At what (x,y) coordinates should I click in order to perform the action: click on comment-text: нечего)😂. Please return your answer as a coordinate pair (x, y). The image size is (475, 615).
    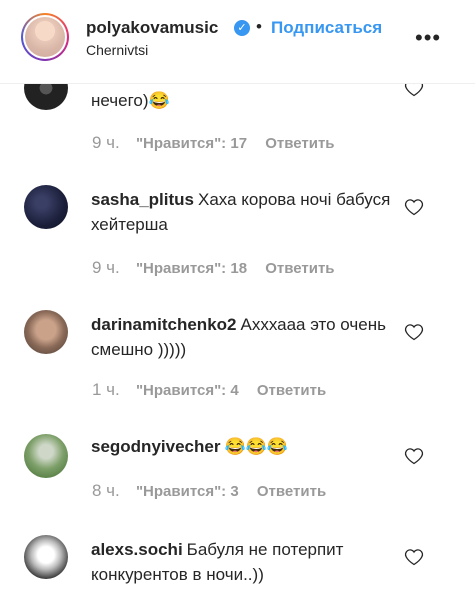
    Looking at the image, I should click on (130, 100).